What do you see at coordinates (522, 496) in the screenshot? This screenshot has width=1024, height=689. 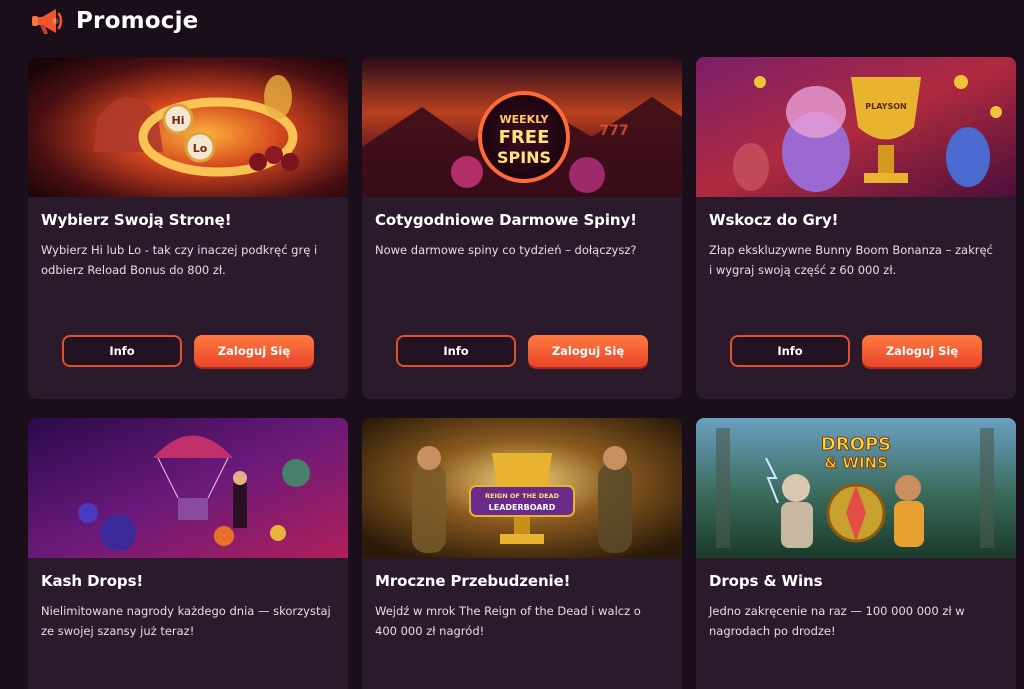 I see `svg-text: REIGN OF THE DEAD` at bounding box center [522, 496].